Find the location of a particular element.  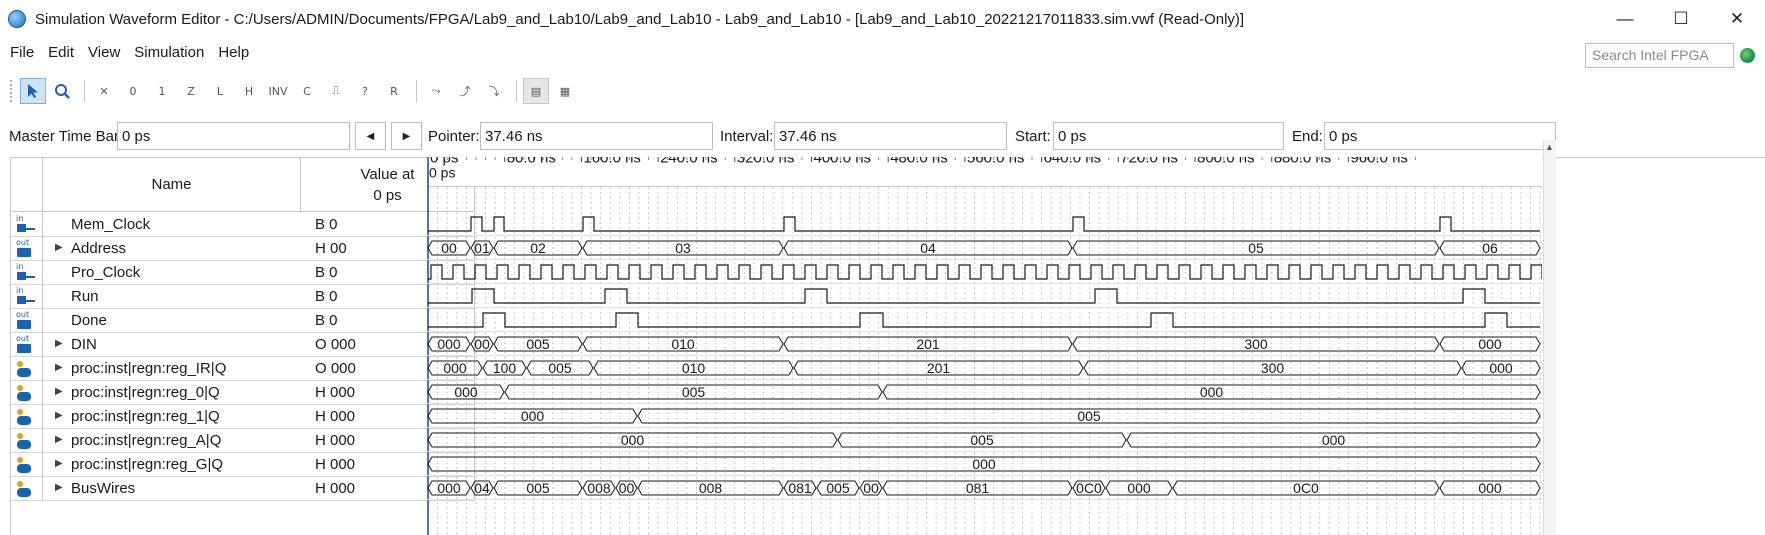

interval-field: 37.46 ns is located at coordinates (890, 136).